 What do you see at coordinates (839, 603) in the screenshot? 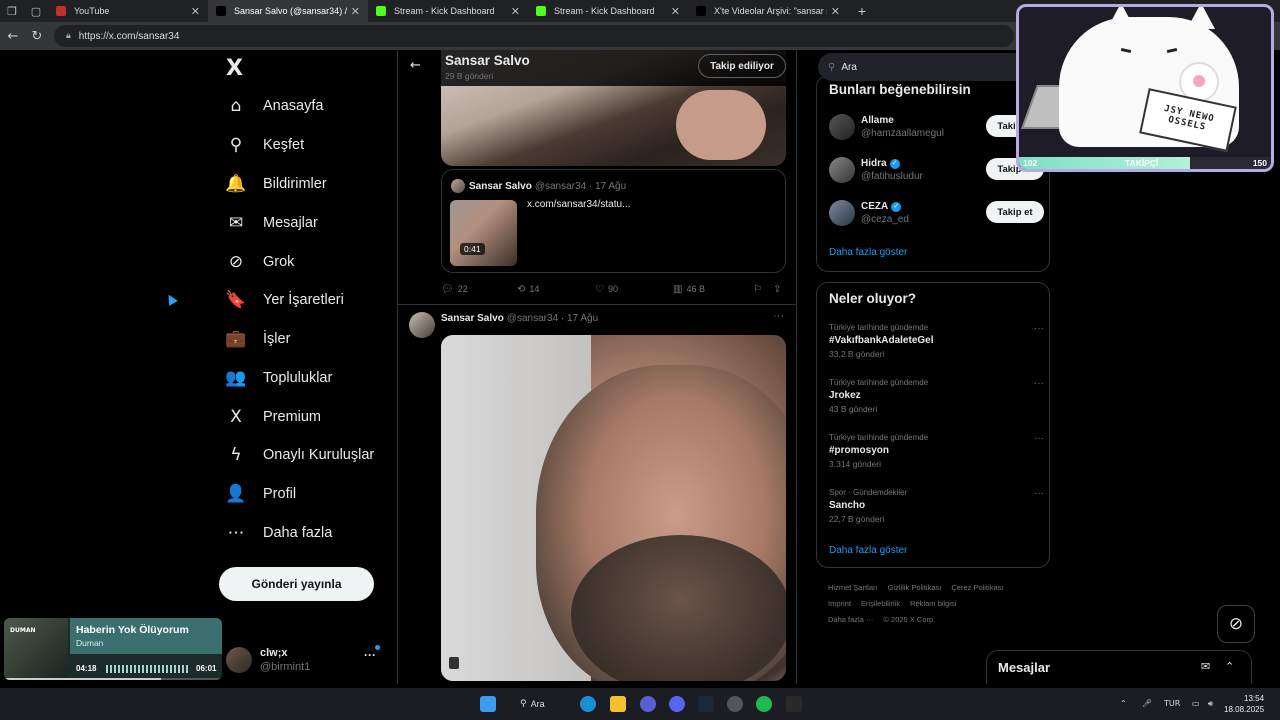
I see `footer-link: Imprint` at bounding box center [839, 603].